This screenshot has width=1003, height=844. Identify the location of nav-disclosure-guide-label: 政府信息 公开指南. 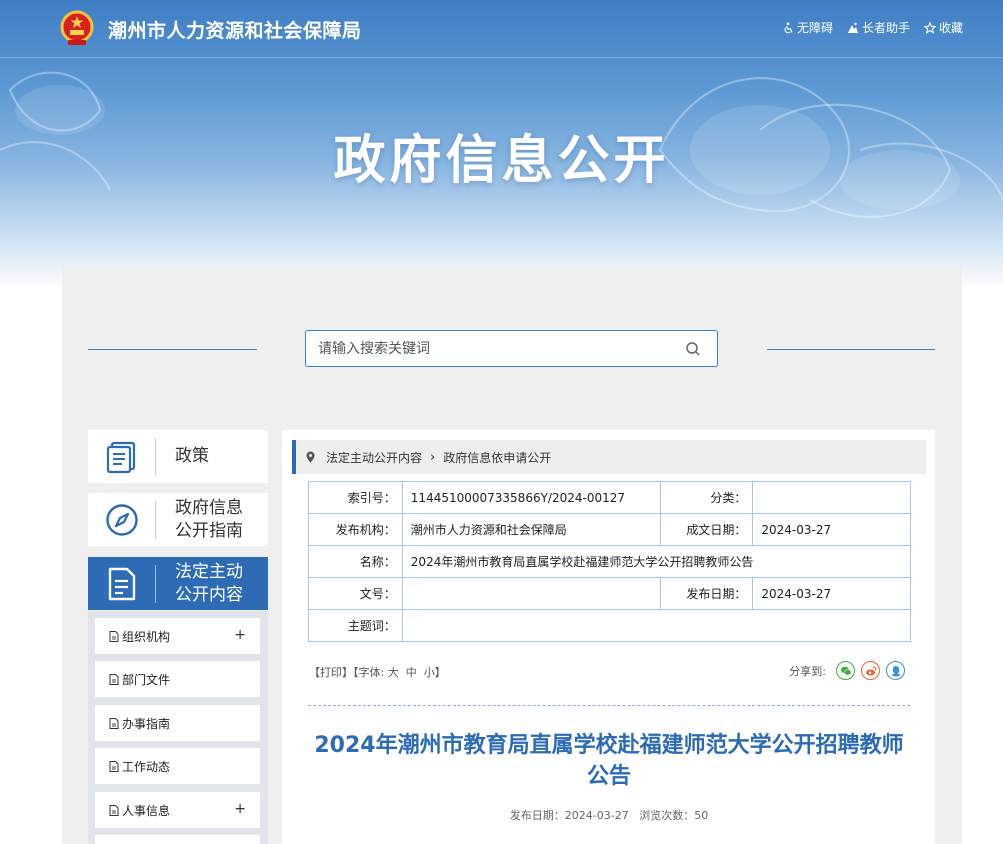
(209, 519).